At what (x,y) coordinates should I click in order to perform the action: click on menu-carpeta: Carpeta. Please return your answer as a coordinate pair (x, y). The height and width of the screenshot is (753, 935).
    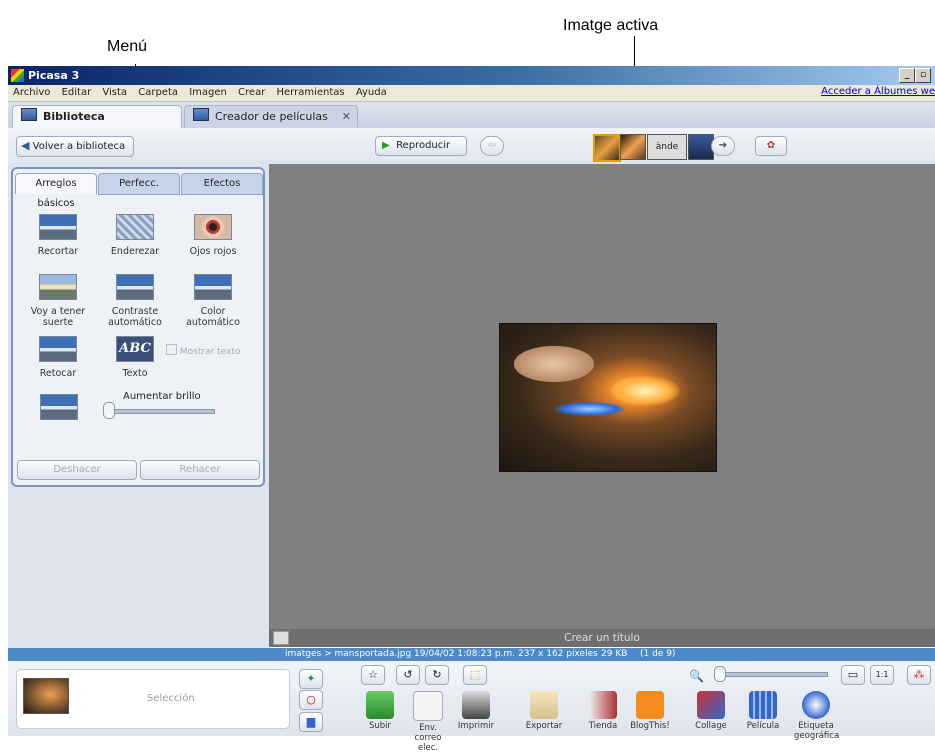
    Looking at the image, I should click on (158, 92).